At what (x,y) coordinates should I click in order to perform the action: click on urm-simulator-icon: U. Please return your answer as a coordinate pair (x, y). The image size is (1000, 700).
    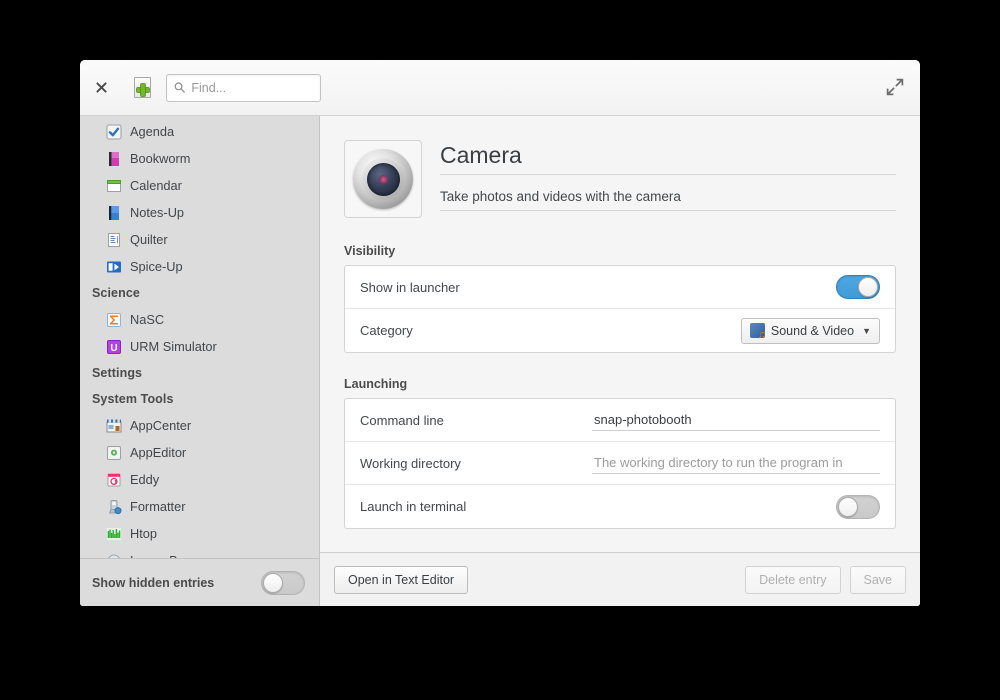
    Looking at the image, I should click on (114, 347).